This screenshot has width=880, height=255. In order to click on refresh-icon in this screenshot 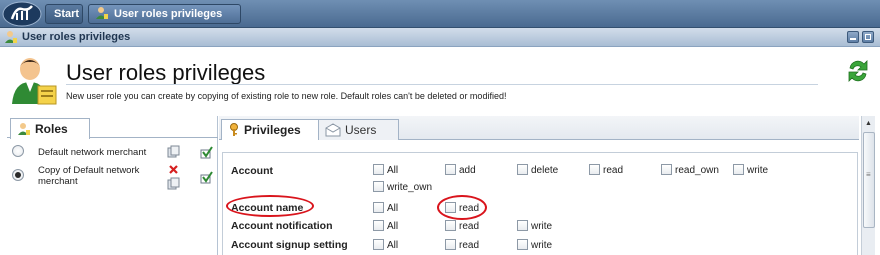, I will do `click(858, 72)`.